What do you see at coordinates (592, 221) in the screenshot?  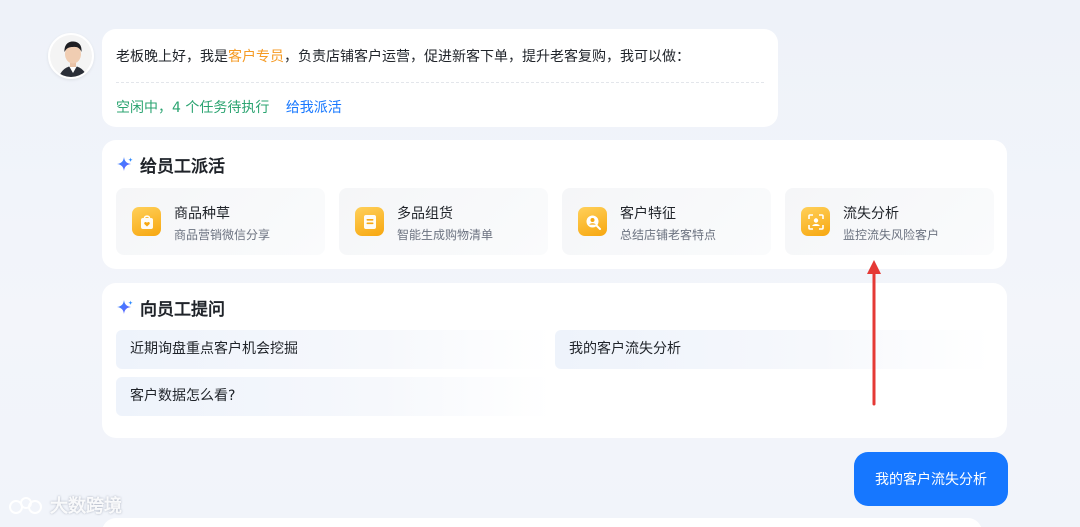 I see `user-search-icon` at bounding box center [592, 221].